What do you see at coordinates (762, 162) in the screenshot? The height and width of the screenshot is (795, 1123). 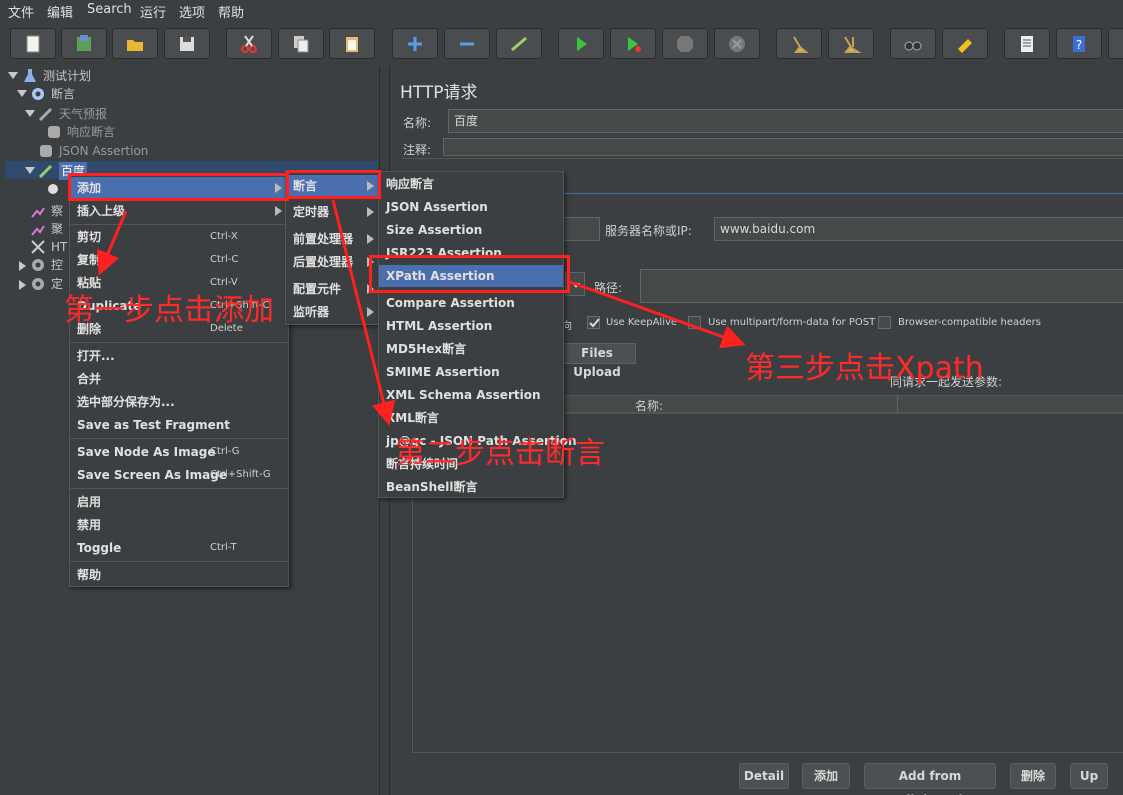 I see `splitter` at bounding box center [762, 162].